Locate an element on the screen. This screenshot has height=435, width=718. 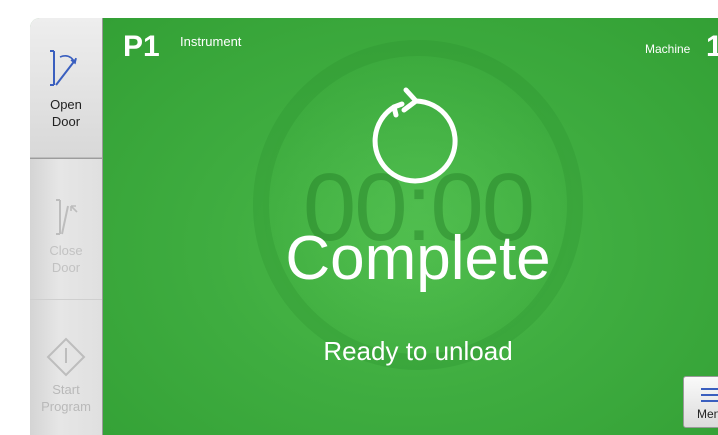
close-door-label: Close Door is located at coordinates (66, 259).